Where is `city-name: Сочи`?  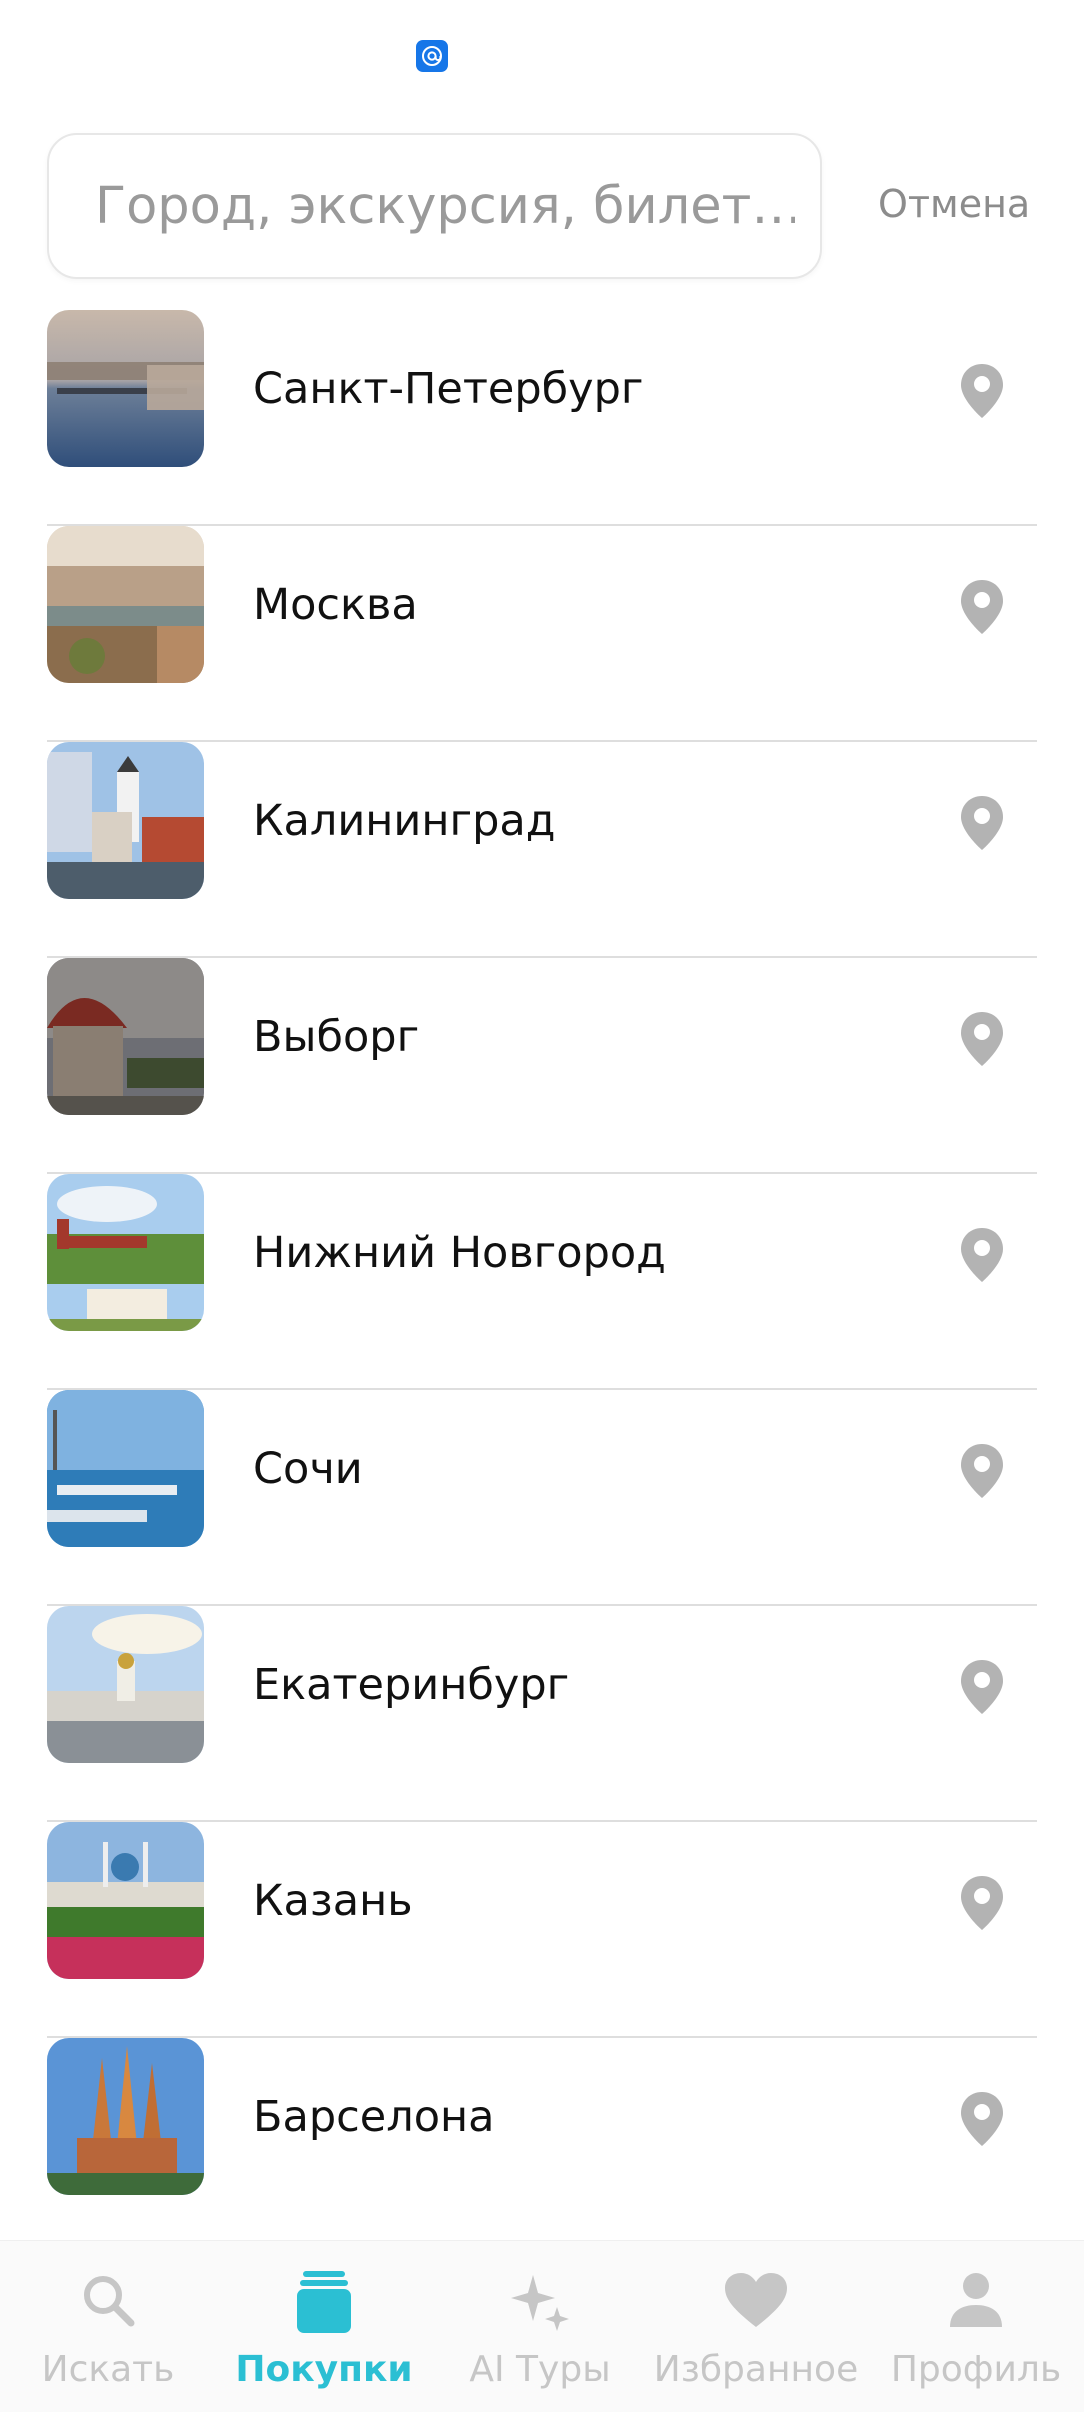 city-name: Сочи is located at coordinates (308, 1469).